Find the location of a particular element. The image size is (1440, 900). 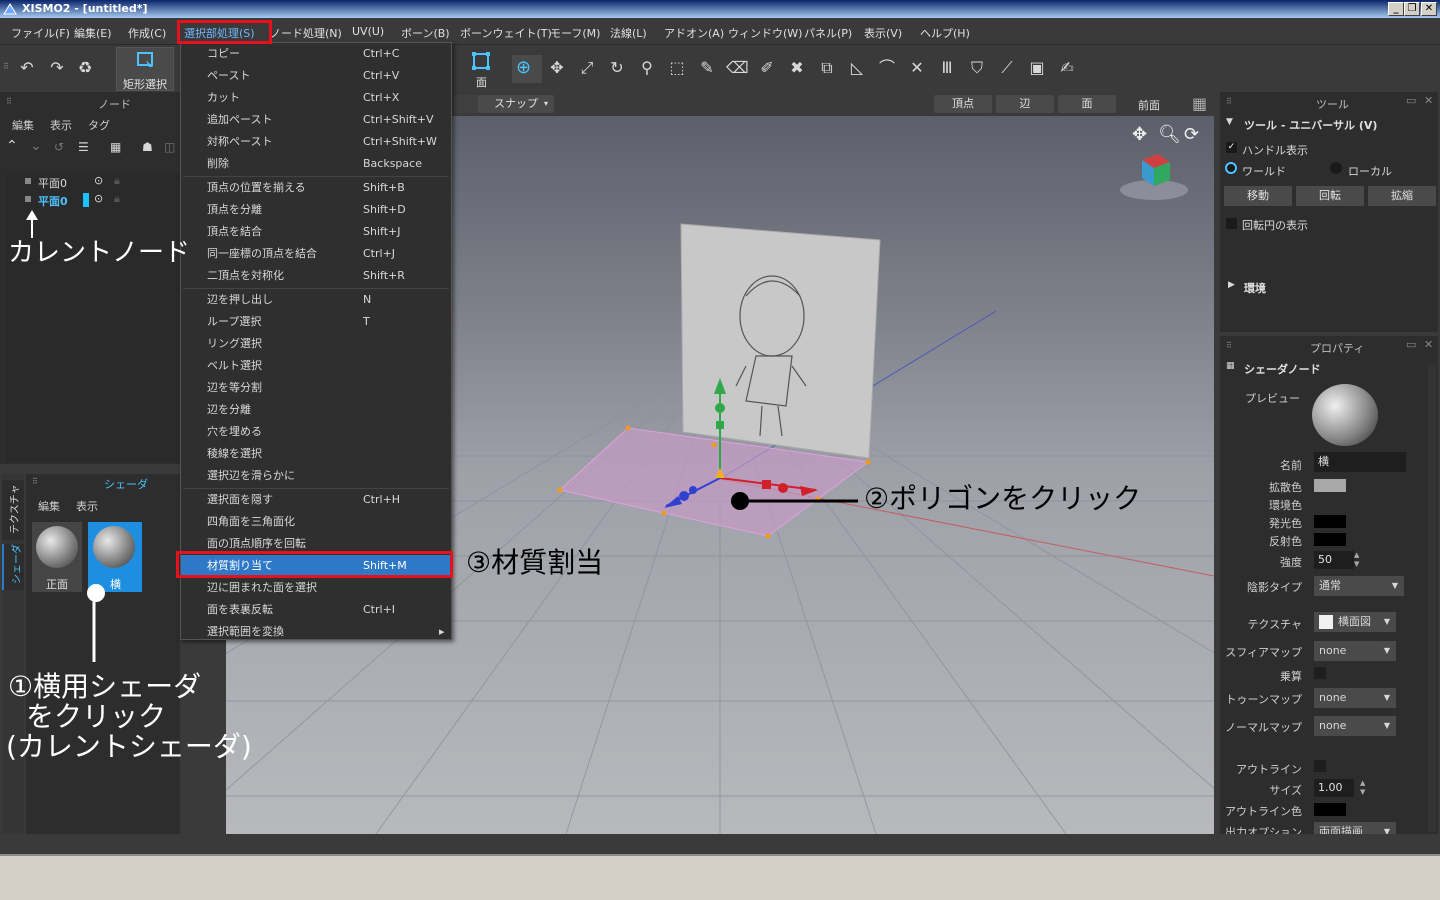

recycle-icon: ♻ is located at coordinates (85, 68).